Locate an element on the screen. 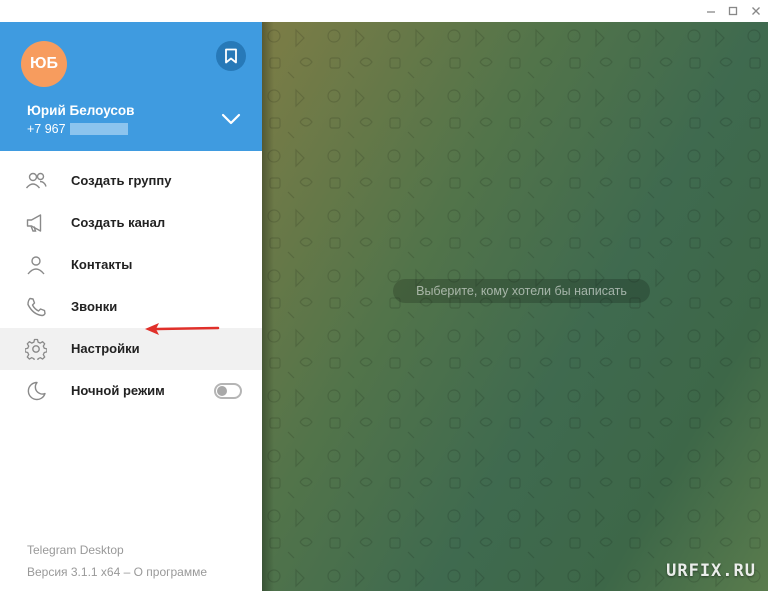  avatar: ЮБ is located at coordinates (44, 64).